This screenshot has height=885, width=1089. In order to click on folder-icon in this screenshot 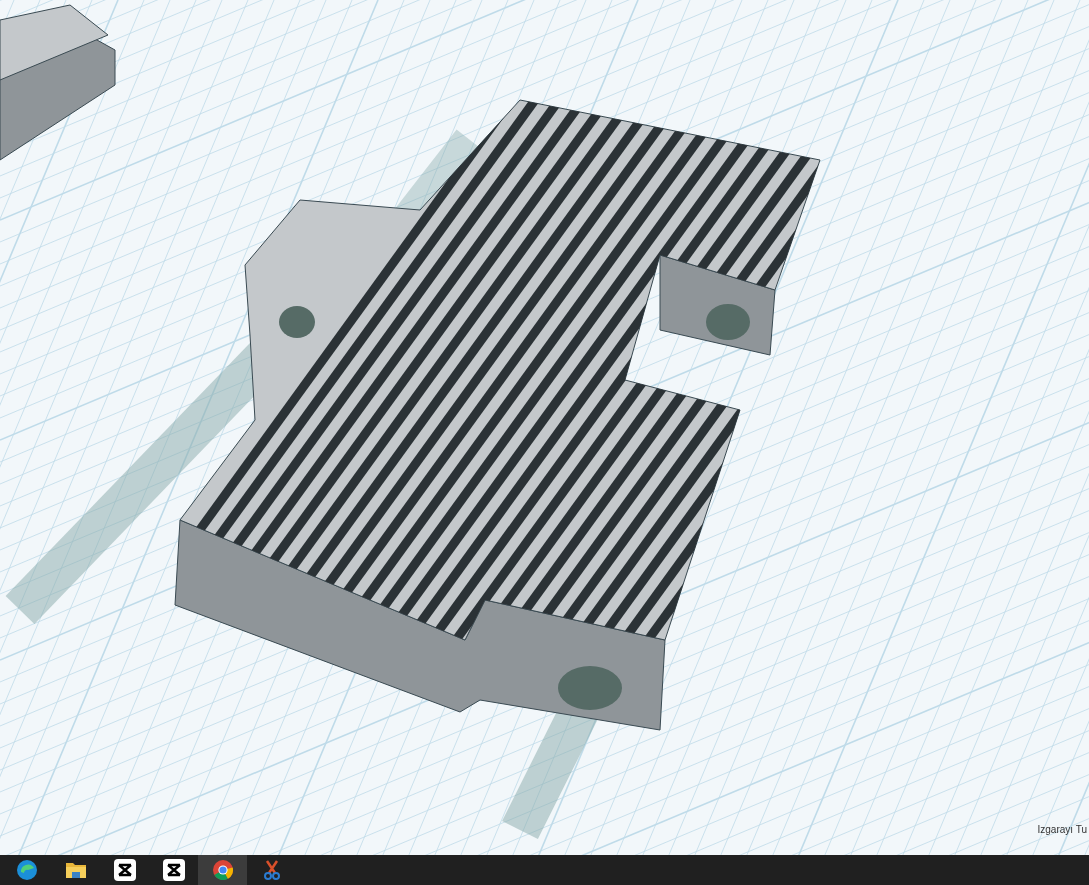, I will do `click(75, 870)`.